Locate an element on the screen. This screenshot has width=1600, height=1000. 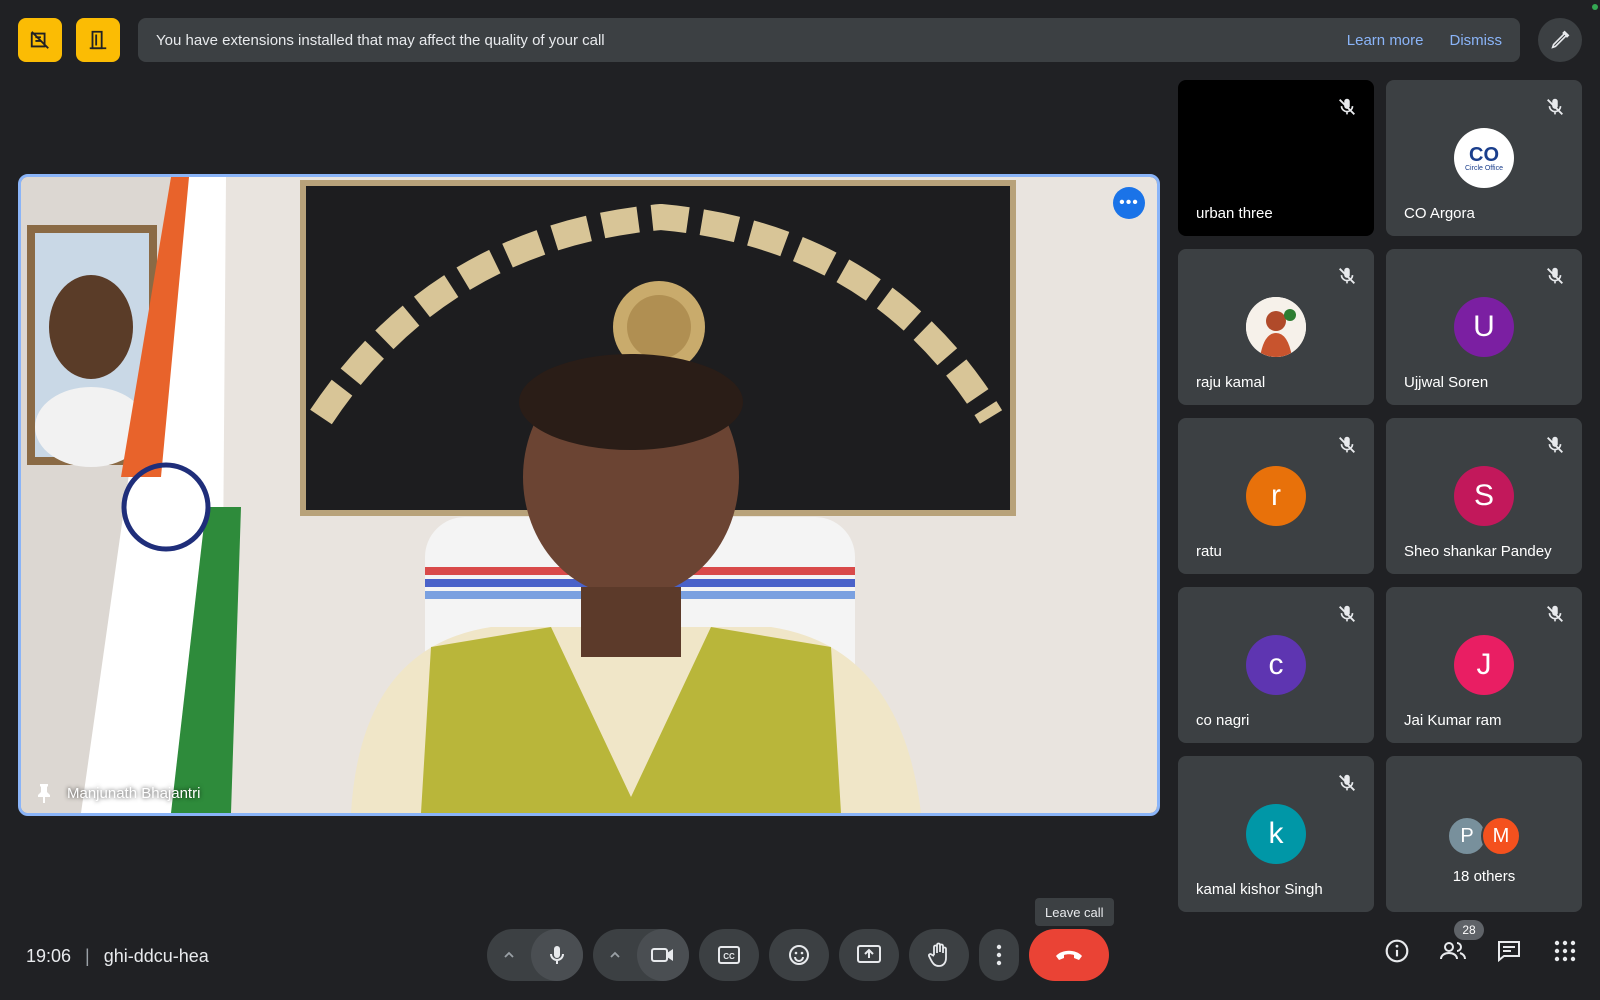
participant-name: Sheo shankar Pandey is located at coordinates (1478, 551).